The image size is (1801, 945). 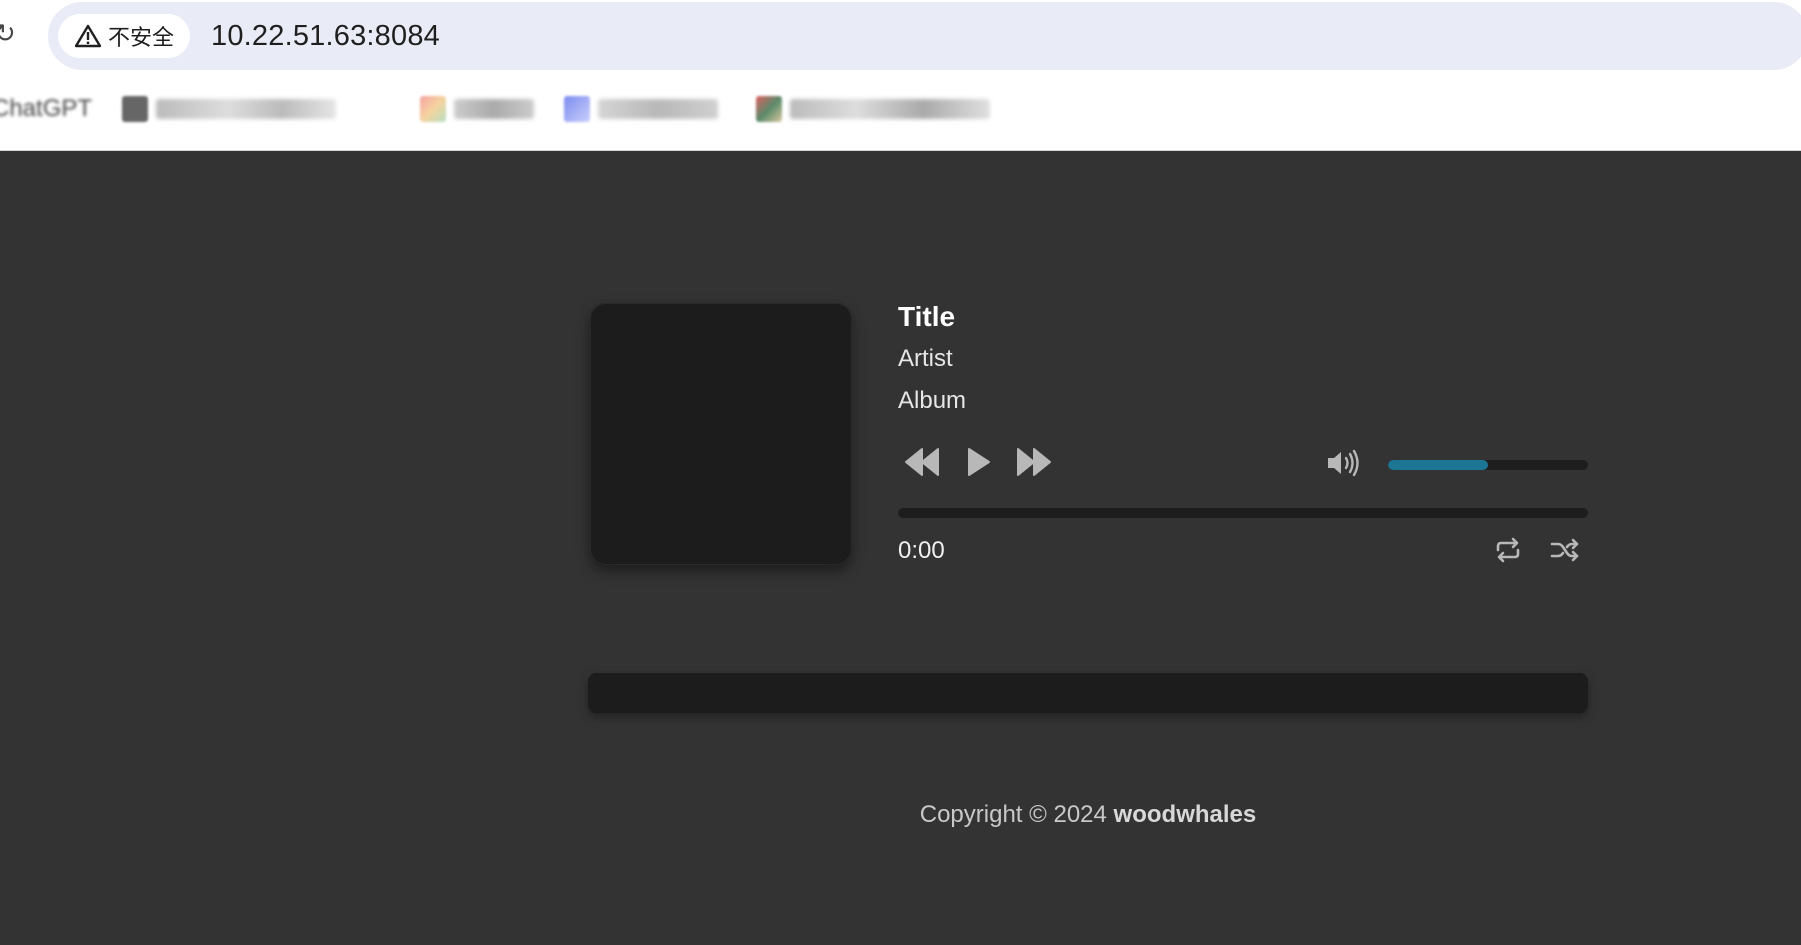 I want to click on bookmark-chatgpt: ChatGPT, so click(x=46, y=109).